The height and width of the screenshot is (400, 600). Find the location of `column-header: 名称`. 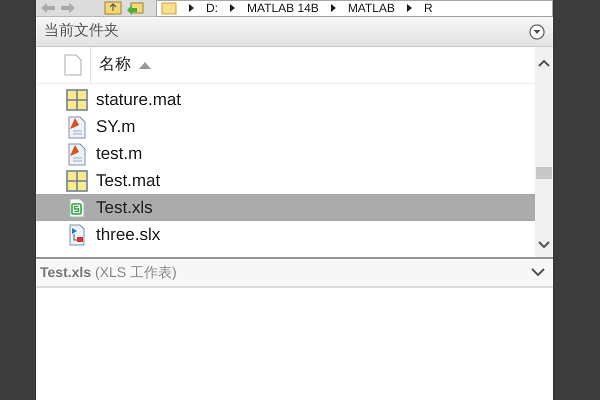

column-header: 名称 is located at coordinates (121, 65).